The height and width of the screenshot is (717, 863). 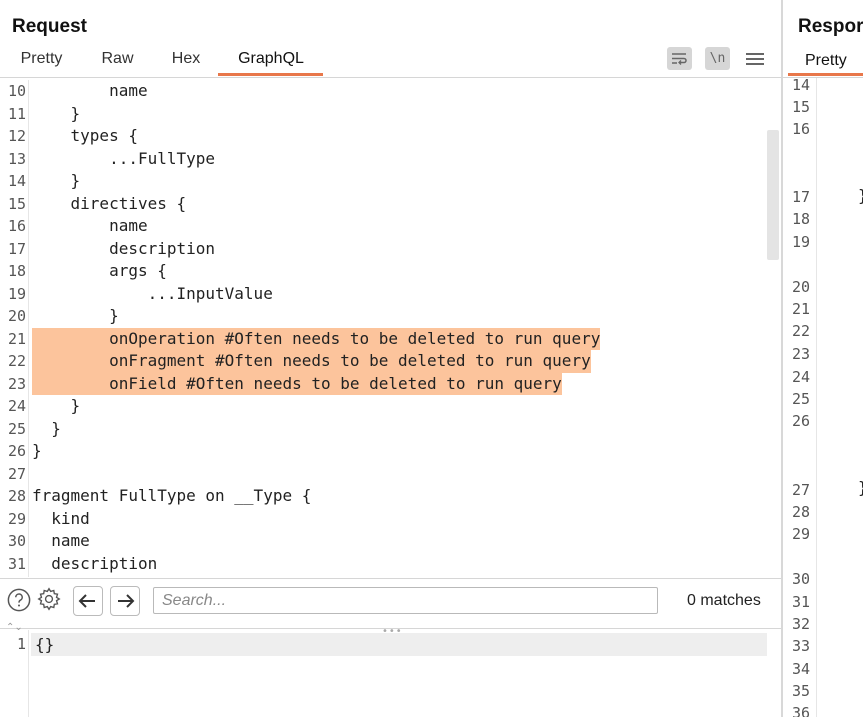 I want to click on variables-gutter-border, so click(x=28, y=673).